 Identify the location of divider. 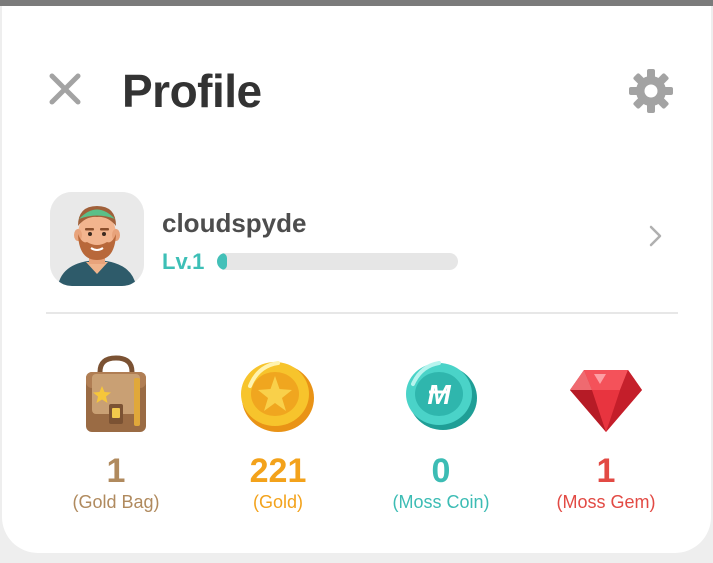
(362, 313).